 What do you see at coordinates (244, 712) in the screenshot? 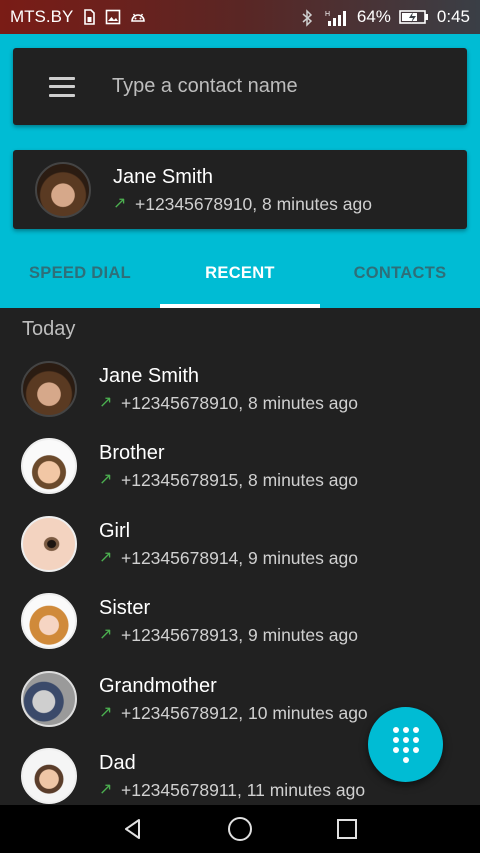
I see `call-detail: +12345678912, 10 minutes ago` at bounding box center [244, 712].